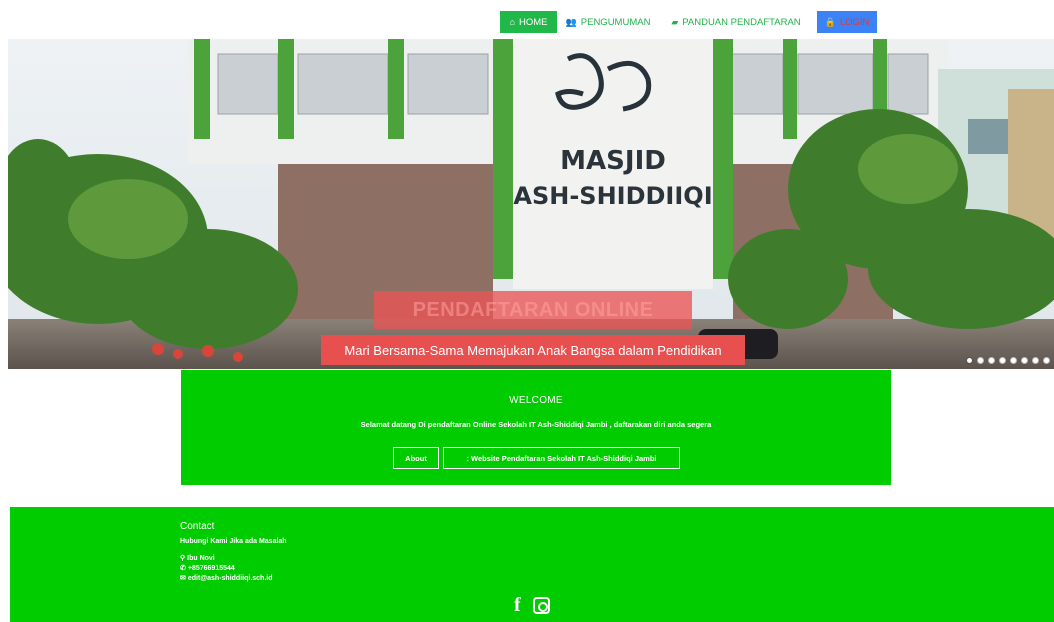 Image resolution: width=1054 pixels, height=622 pixels. What do you see at coordinates (183, 578) in the screenshot?
I see `email-icon: ✉` at bounding box center [183, 578].